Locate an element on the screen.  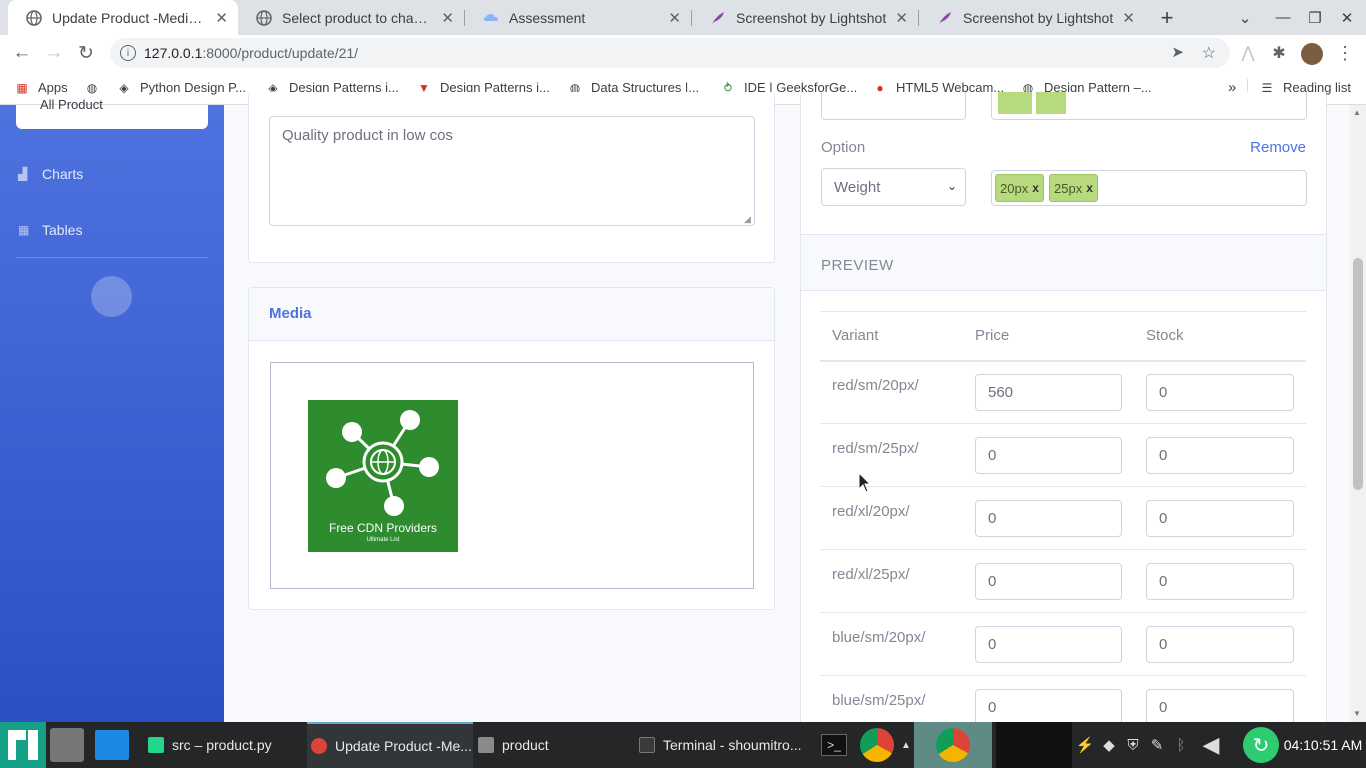
manjaro-menu-icon is located at coordinates (23, 745).